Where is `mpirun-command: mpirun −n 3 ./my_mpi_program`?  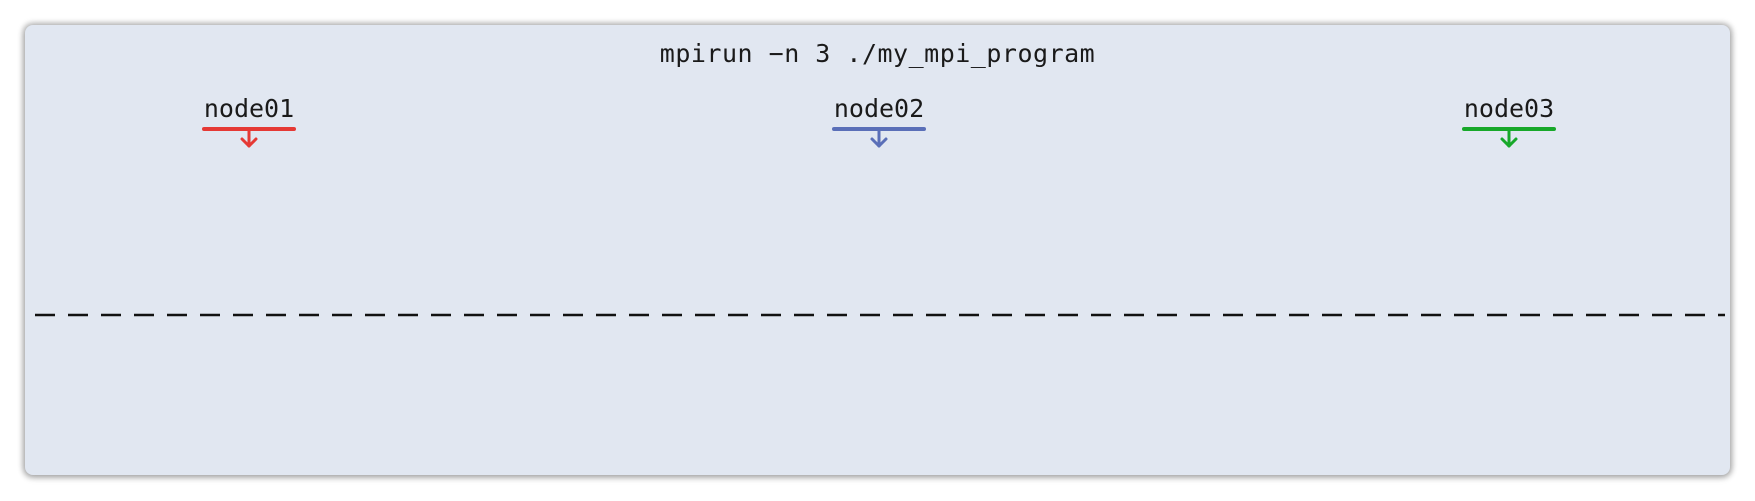
mpirun-command: mpirun −n 3 ./my_mpi_program is located at coordinates (877, 53).